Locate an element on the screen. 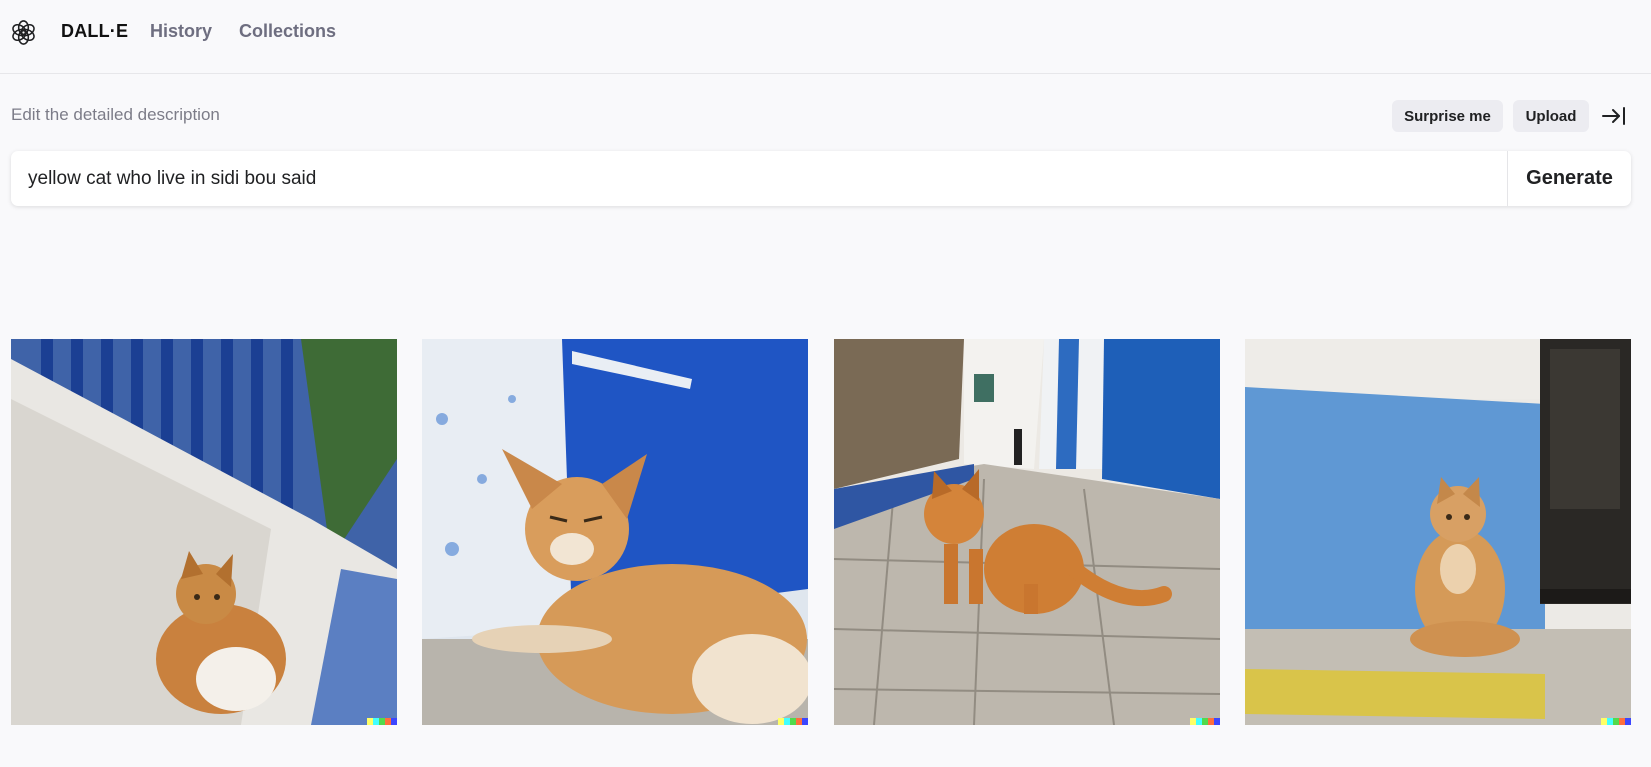 The image size is (1651, 767). nav-collections-link: Collections is located at coordinates (287, 31).